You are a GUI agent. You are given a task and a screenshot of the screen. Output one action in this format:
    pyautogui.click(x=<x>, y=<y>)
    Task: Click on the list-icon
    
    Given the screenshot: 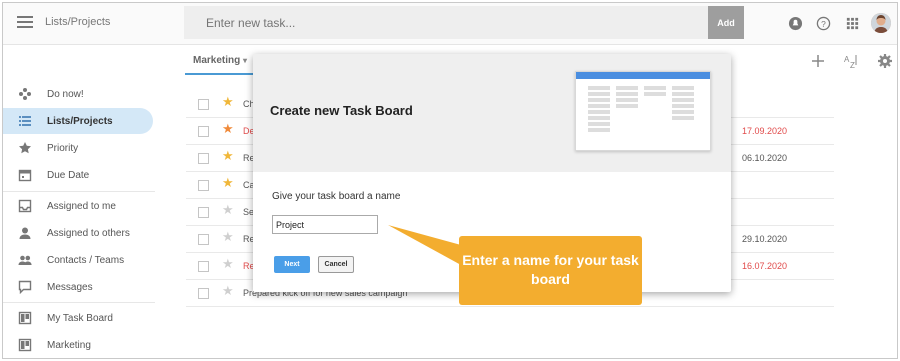 What is the action you would take?
    pyautogui.click(x=25, y=121)
    